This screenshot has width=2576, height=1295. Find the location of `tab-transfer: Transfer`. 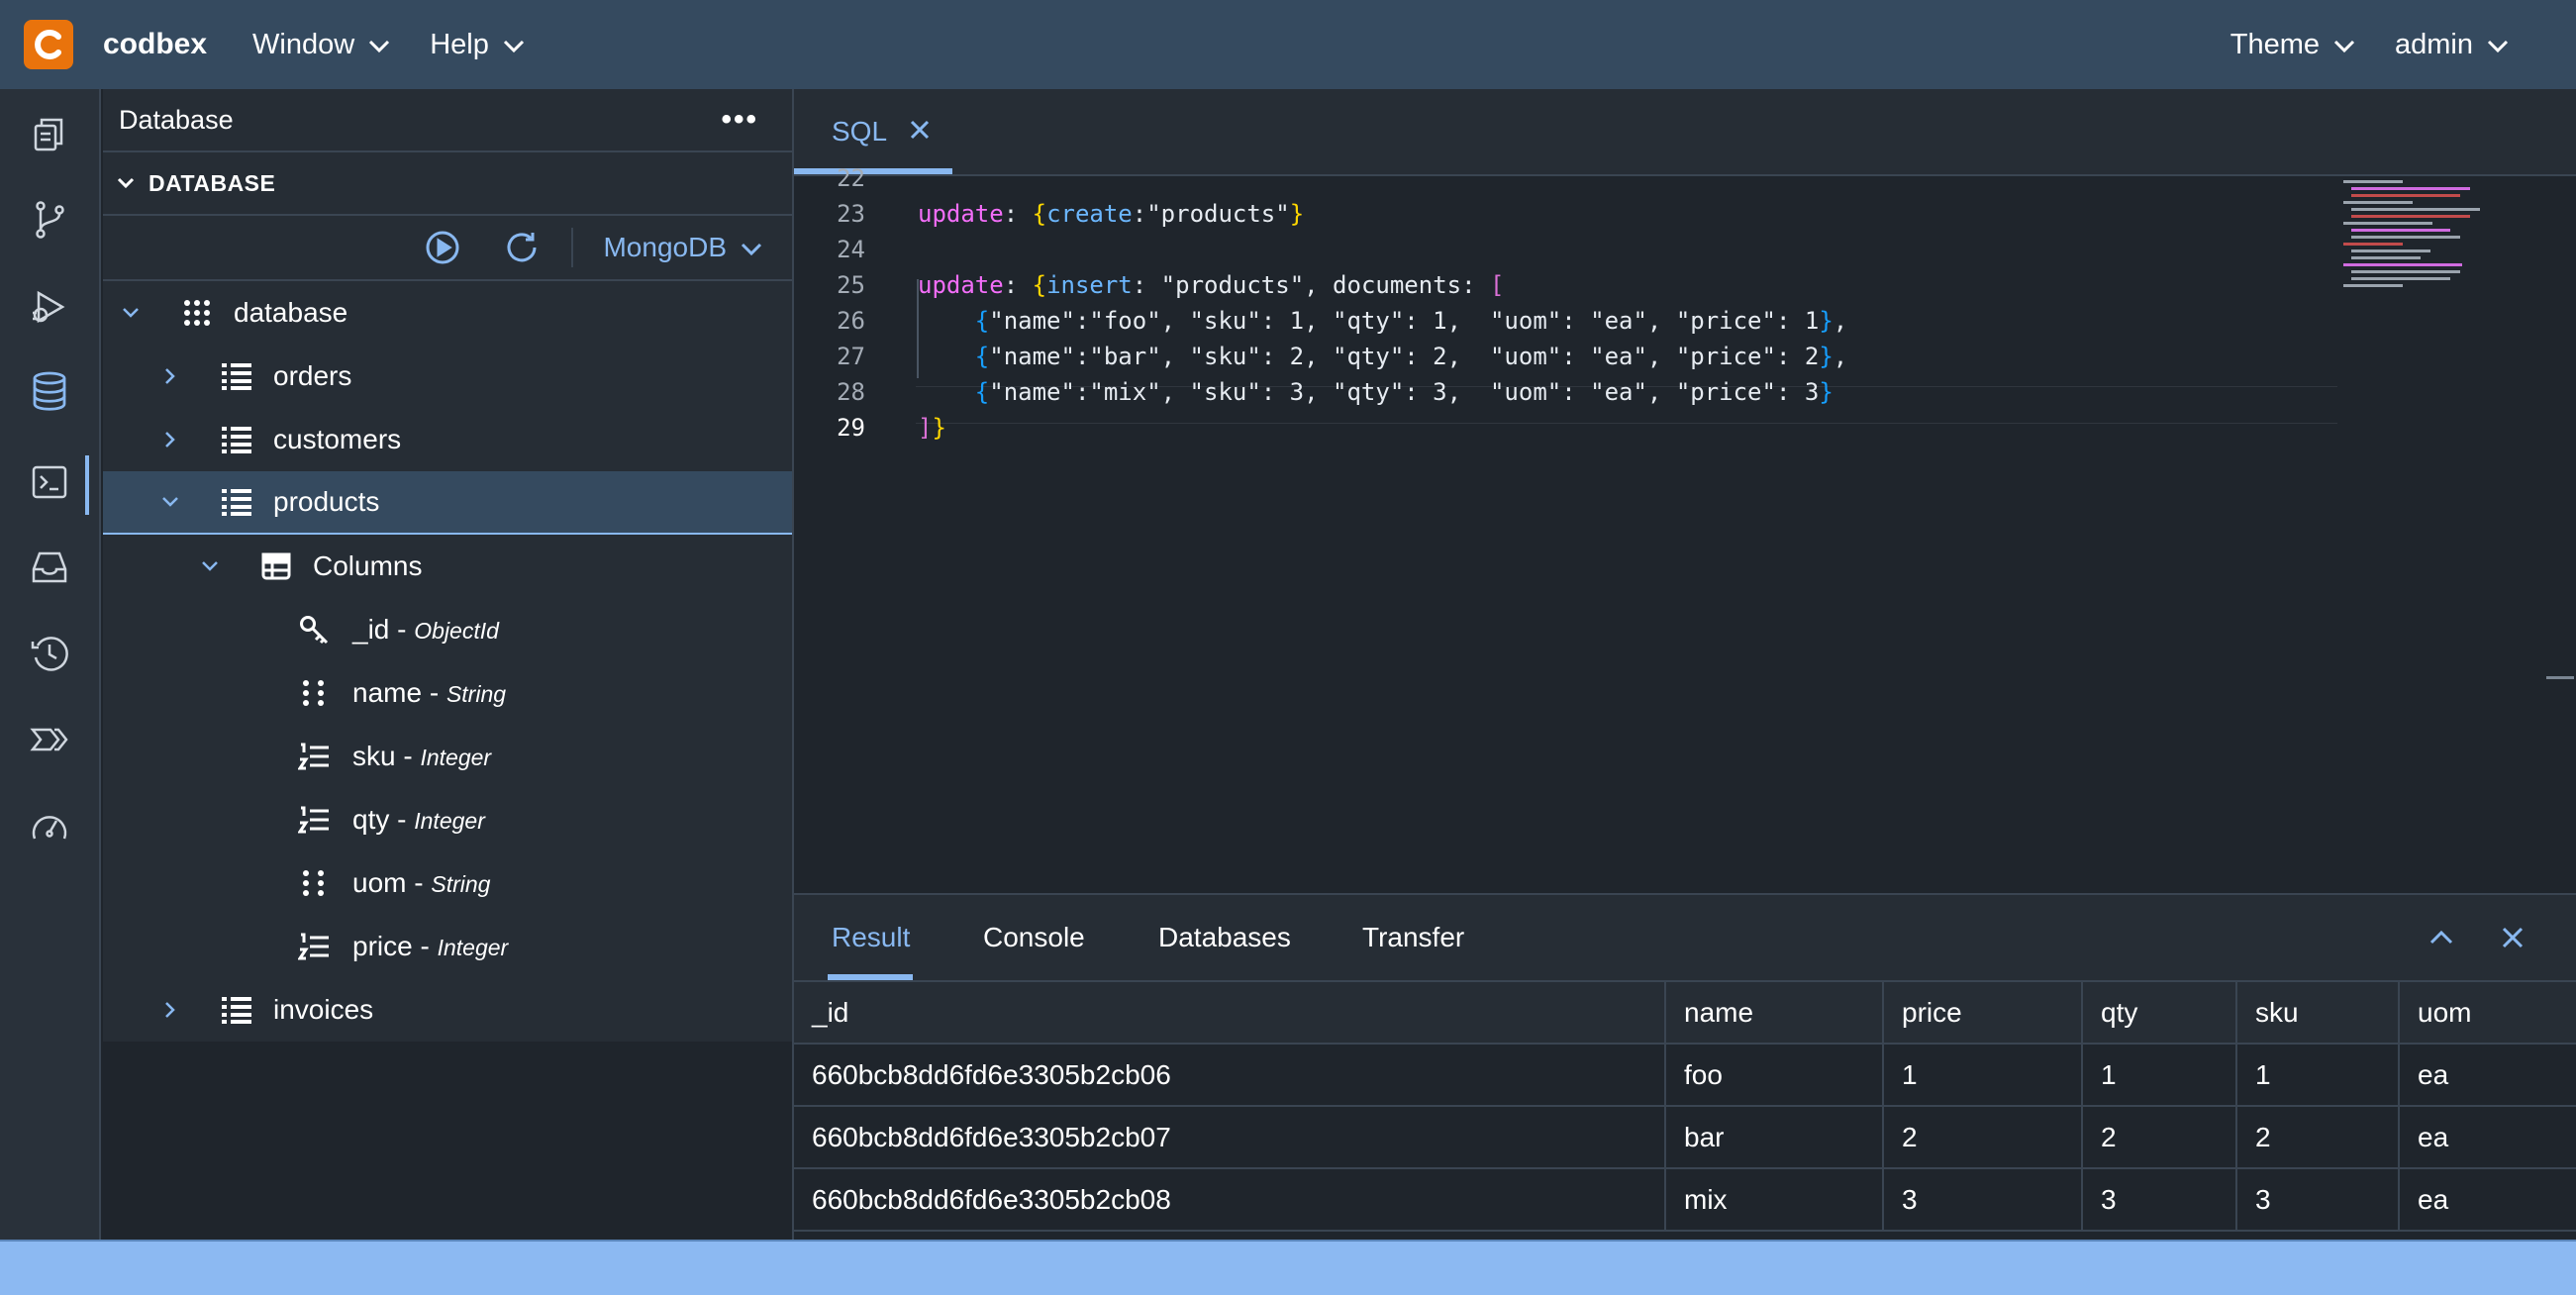

tab-transfer: Transfer is located at coordinates (1413, 937).